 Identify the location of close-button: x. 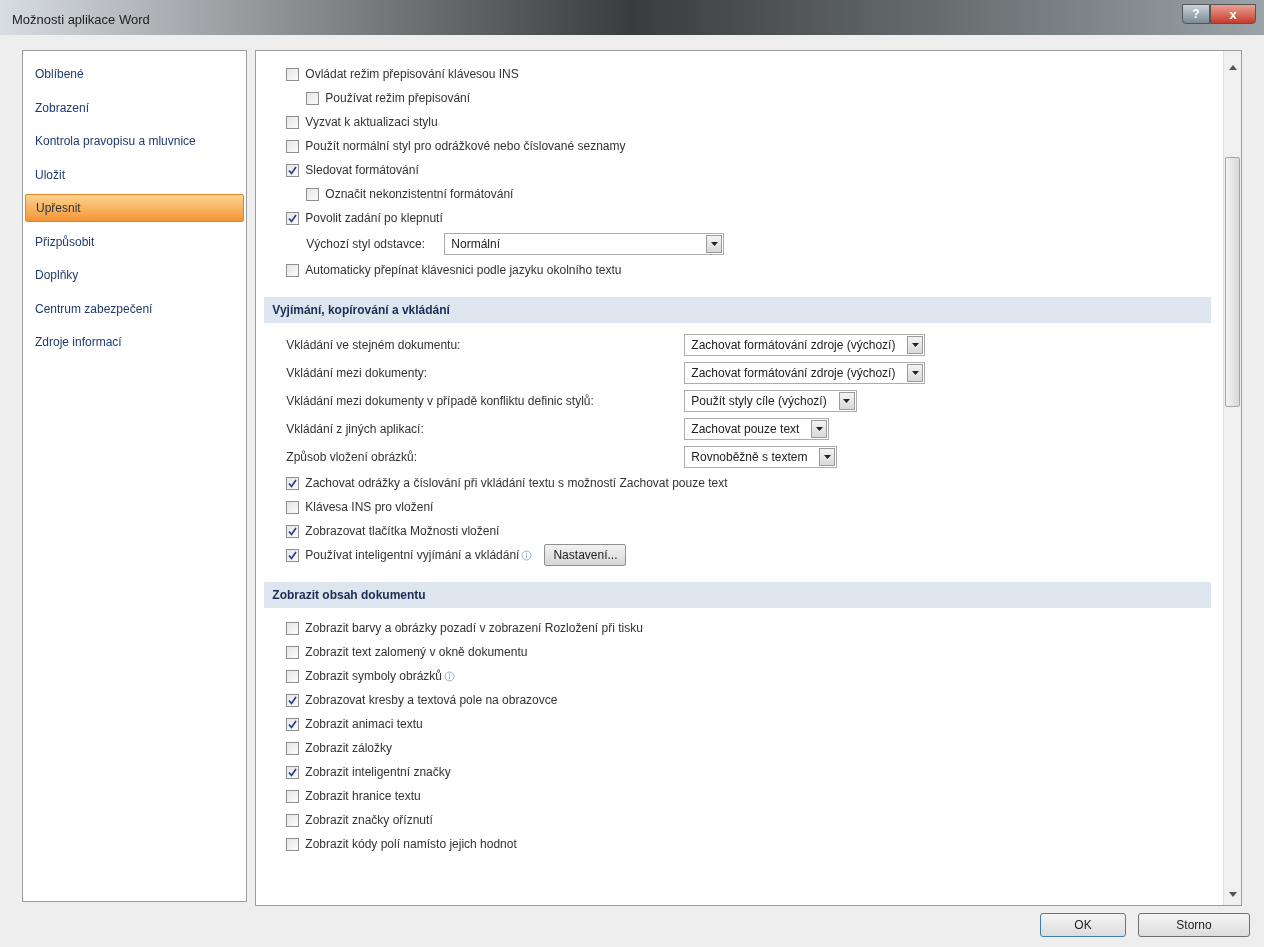
(1233, 14).